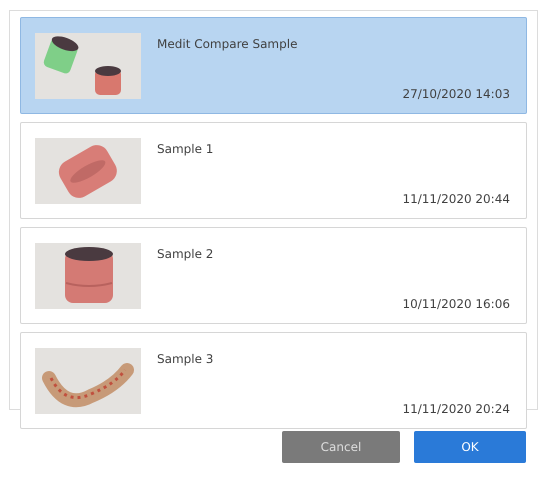 The height and width of the screenshot is (486, 541). Describe the element at coordinates (456, 409) in the screenshot. I see `sample-date: 11/11/2020 20:24` at that location.